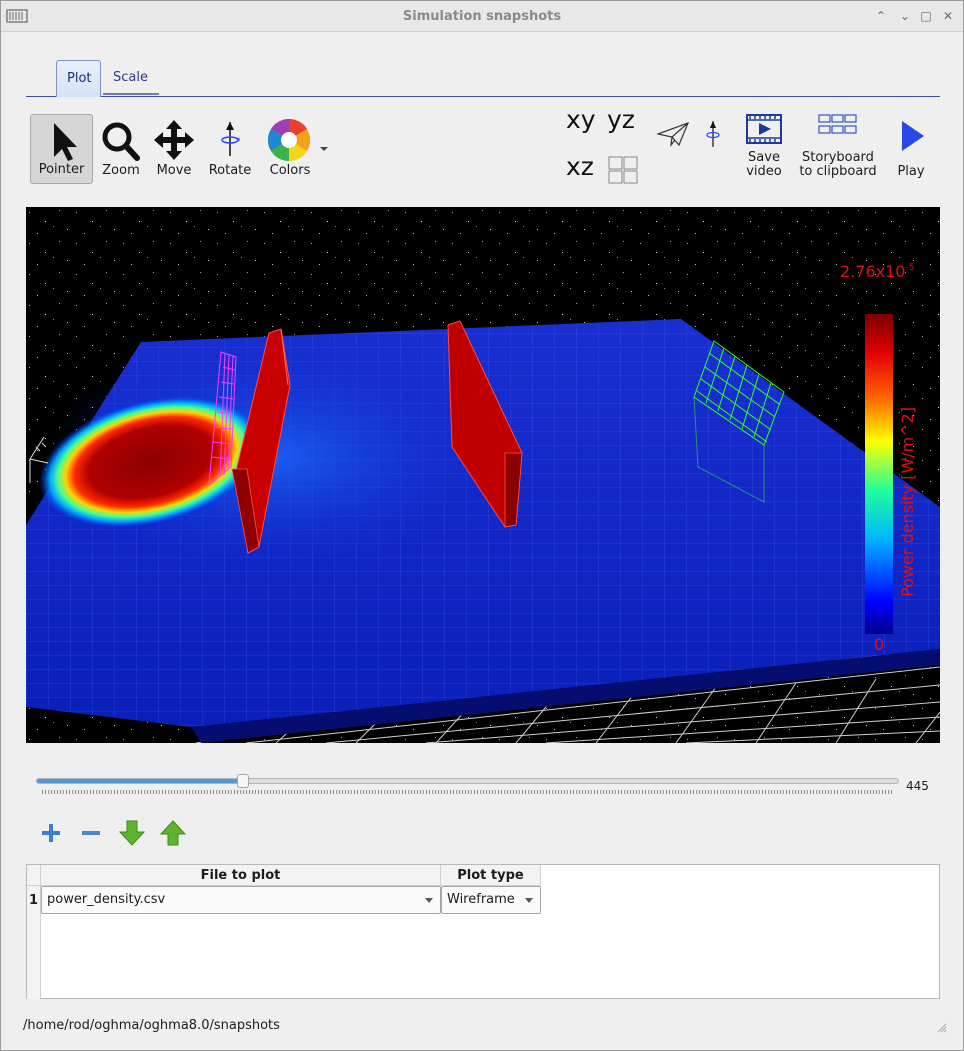 The image size is (964, 1051). Describe the element at coordinates (713, 134) in the screenshot. I see `rotate-axis-icon` at that location.